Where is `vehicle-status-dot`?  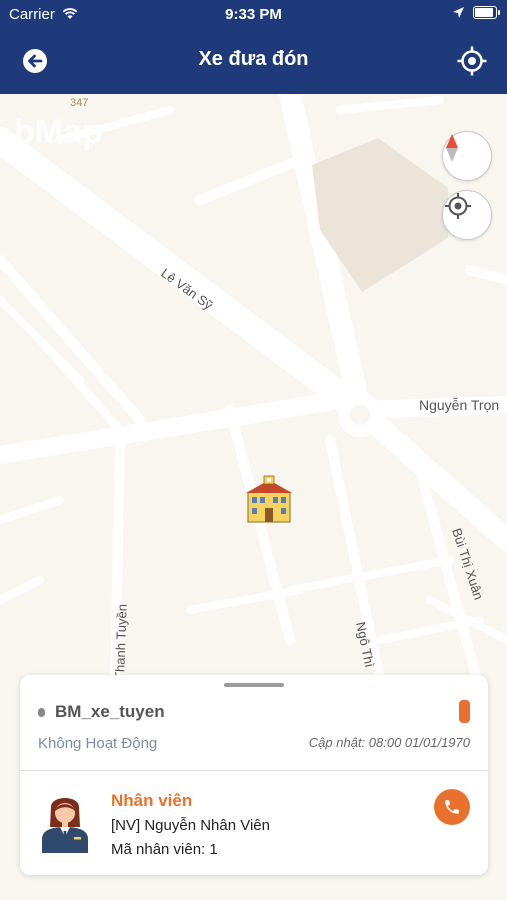 vehicle-status-dot is located at coordinates (41, 712).